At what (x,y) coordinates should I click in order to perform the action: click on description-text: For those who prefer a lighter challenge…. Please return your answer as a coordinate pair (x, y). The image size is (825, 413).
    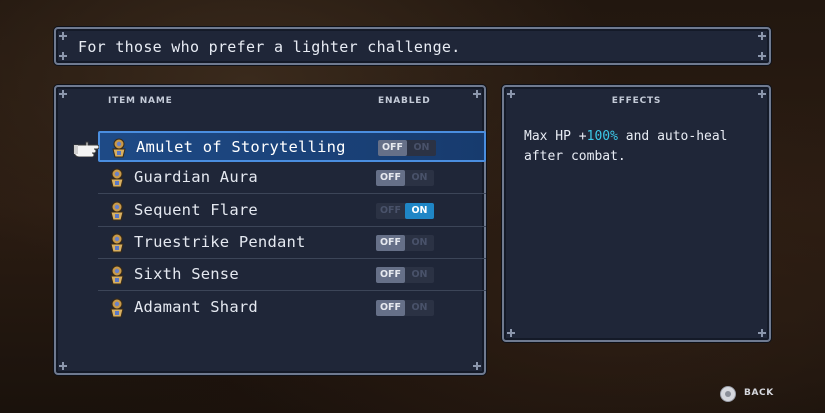
    Looking at the image, I should click on (269, 47).